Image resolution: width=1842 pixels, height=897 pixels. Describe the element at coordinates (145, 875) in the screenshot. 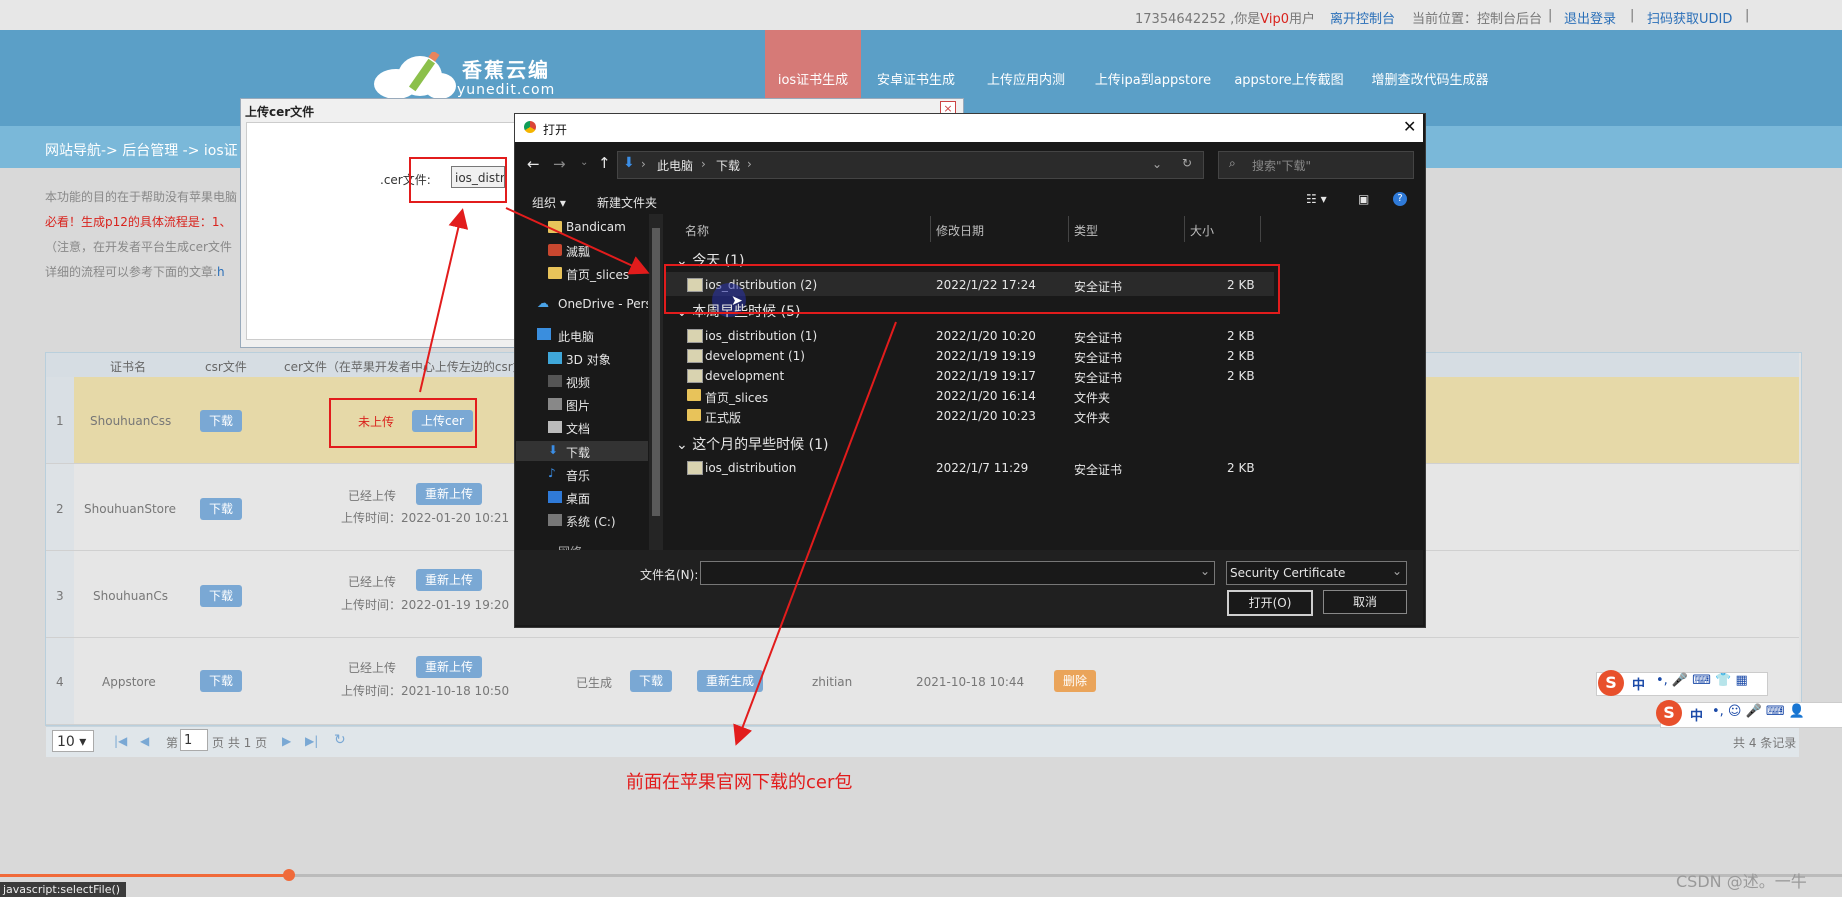

I see `video-progress-fill` at that location.